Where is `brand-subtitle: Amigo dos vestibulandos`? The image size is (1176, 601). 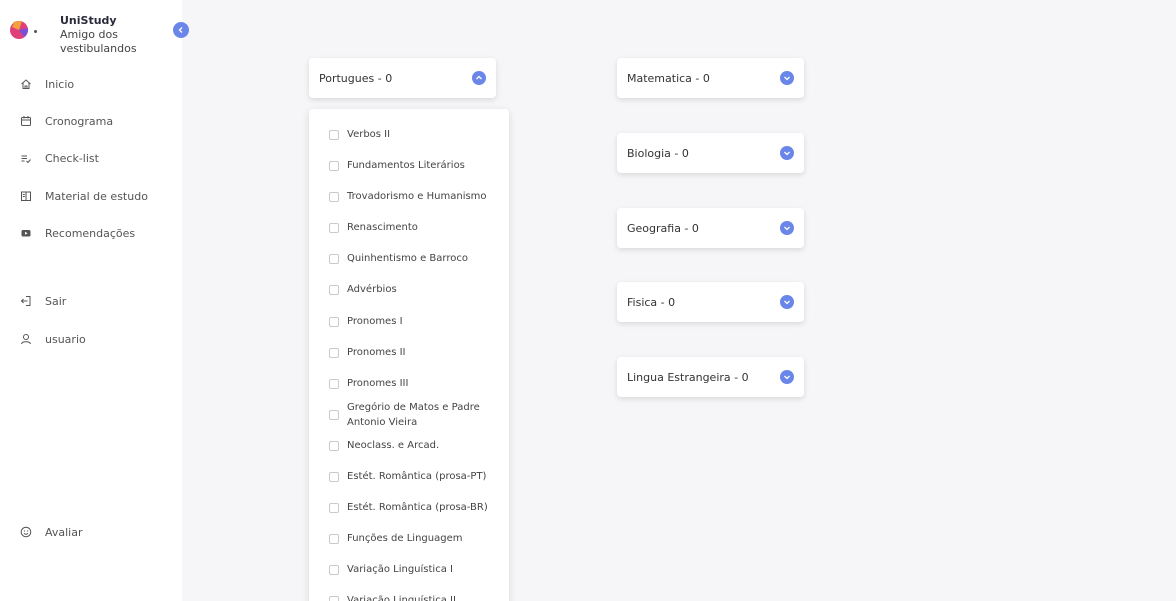 brand-subtitle: Amigo dos vestibulandos is located at coordinates (98, 41).